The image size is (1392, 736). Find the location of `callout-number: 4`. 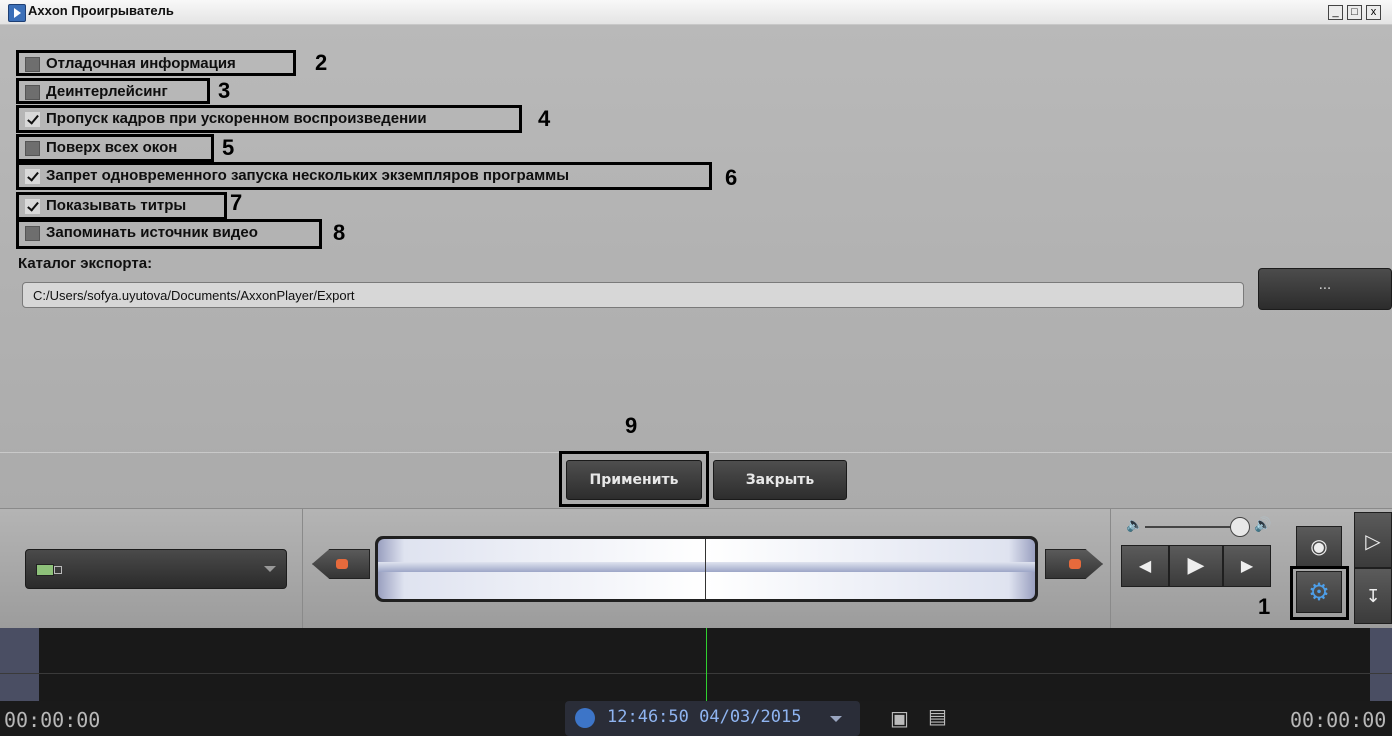

callout-number: 4 is located at coordinates (544, 118).